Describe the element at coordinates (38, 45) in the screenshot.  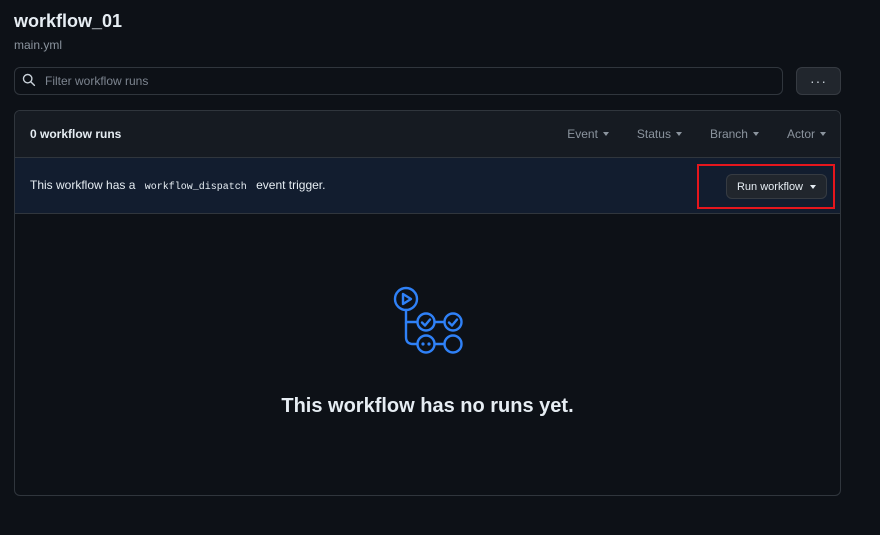
I see `workflow-file-name: main.yml` at that location.